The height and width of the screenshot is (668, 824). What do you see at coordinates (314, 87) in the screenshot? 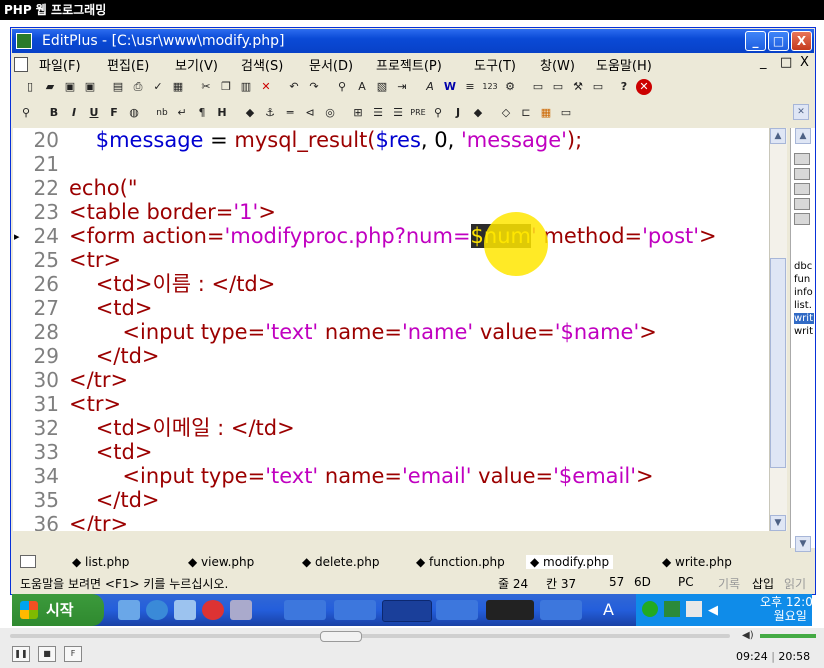
I see `redo-icon: ↷` at bounding box center [314, 87].